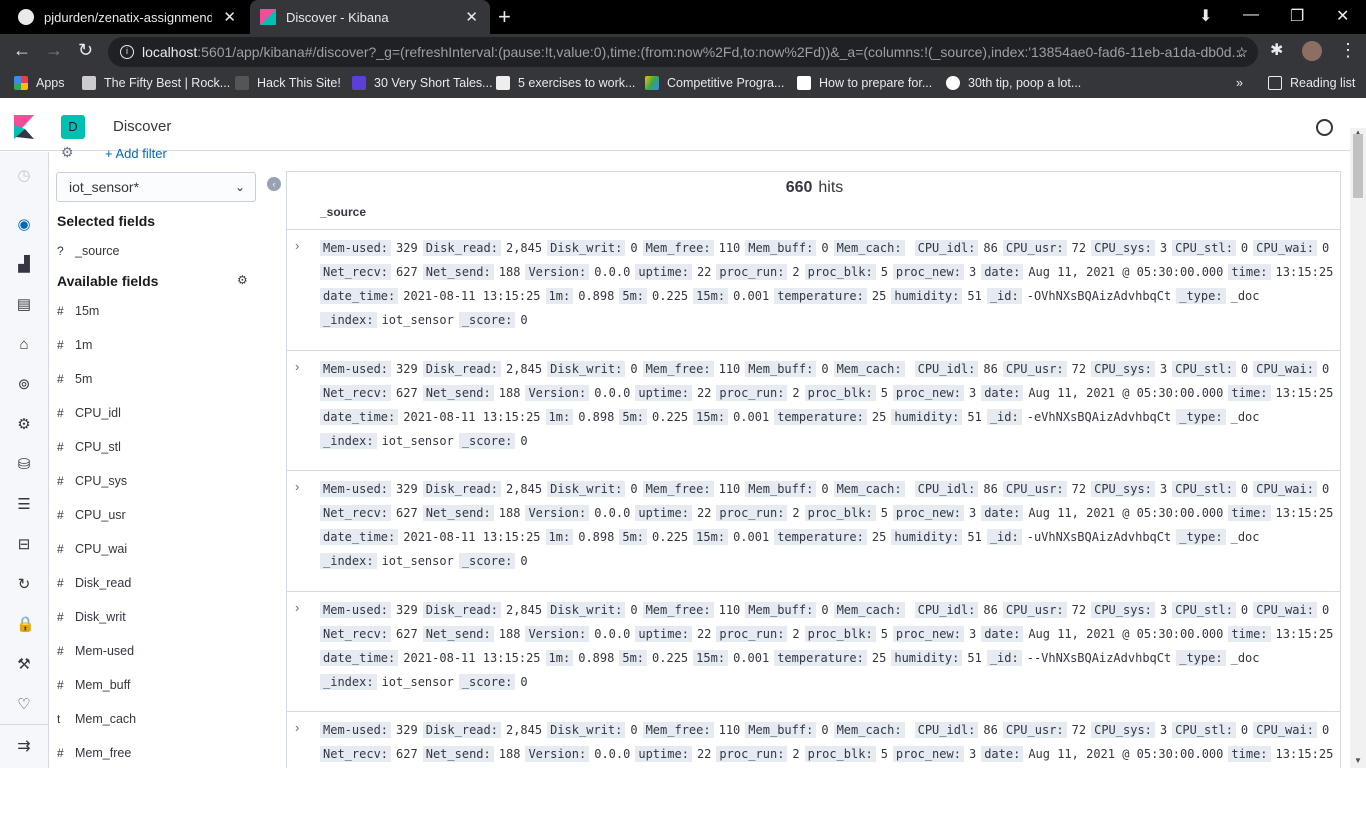  What do you see at coordinates (91, 515) in the screenshot?
I see `available-field-item: # CPU_usr` at bounding box center [91, 515].